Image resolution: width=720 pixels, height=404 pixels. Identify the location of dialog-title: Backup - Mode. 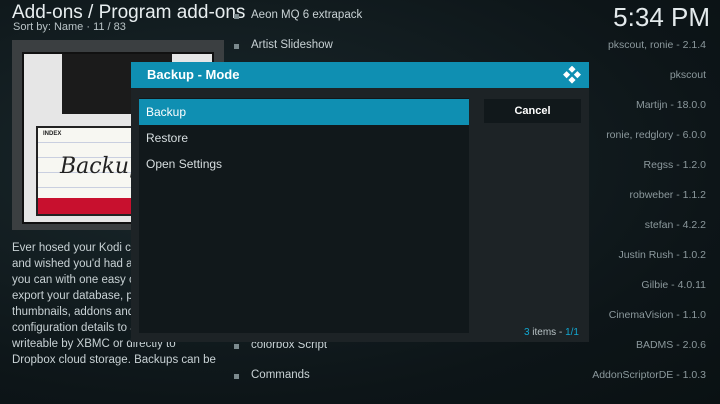
(193, 74).